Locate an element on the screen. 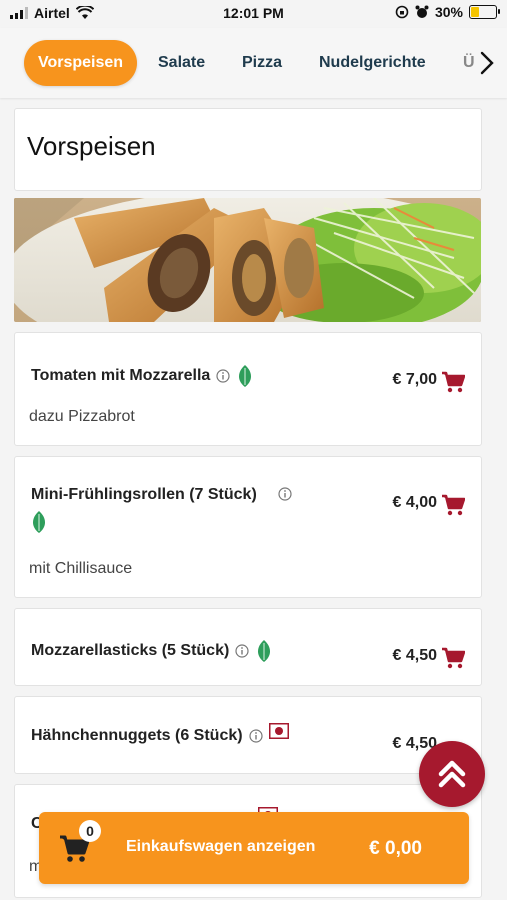 The image size is (507, 900). view-cart-button: 0 Einkaufswagen anzeigen € 0,00 is located at coordinates (254, 848).